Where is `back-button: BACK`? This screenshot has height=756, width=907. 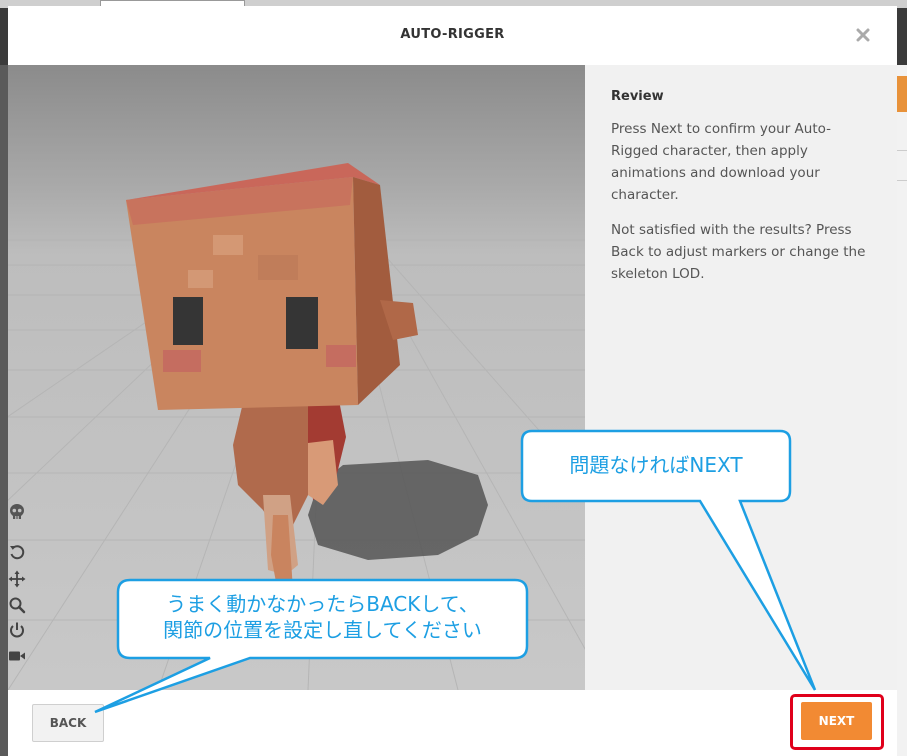 back-button: BACK is located at coordinates (68, 723).